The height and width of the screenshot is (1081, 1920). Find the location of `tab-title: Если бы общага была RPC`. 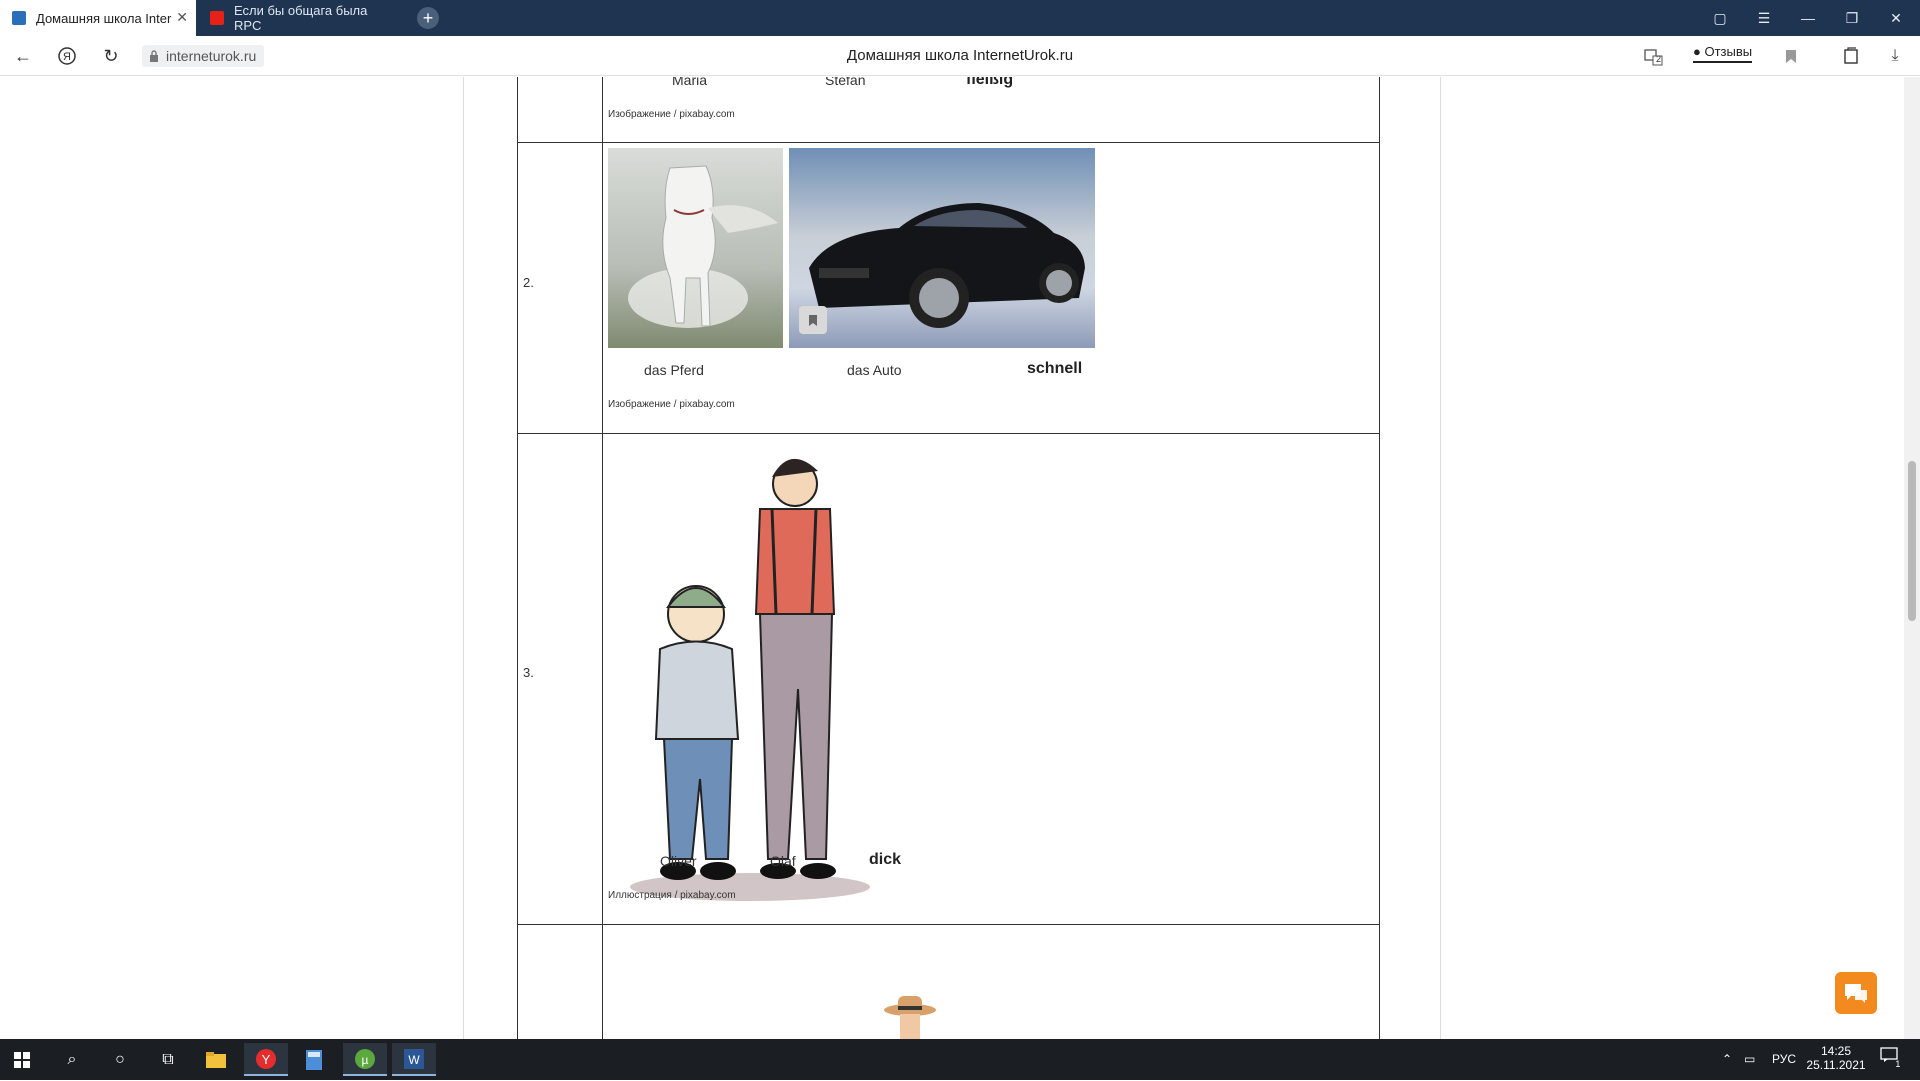

tab-title: Если бы общага была RPC is located at coordinates (300, 18).